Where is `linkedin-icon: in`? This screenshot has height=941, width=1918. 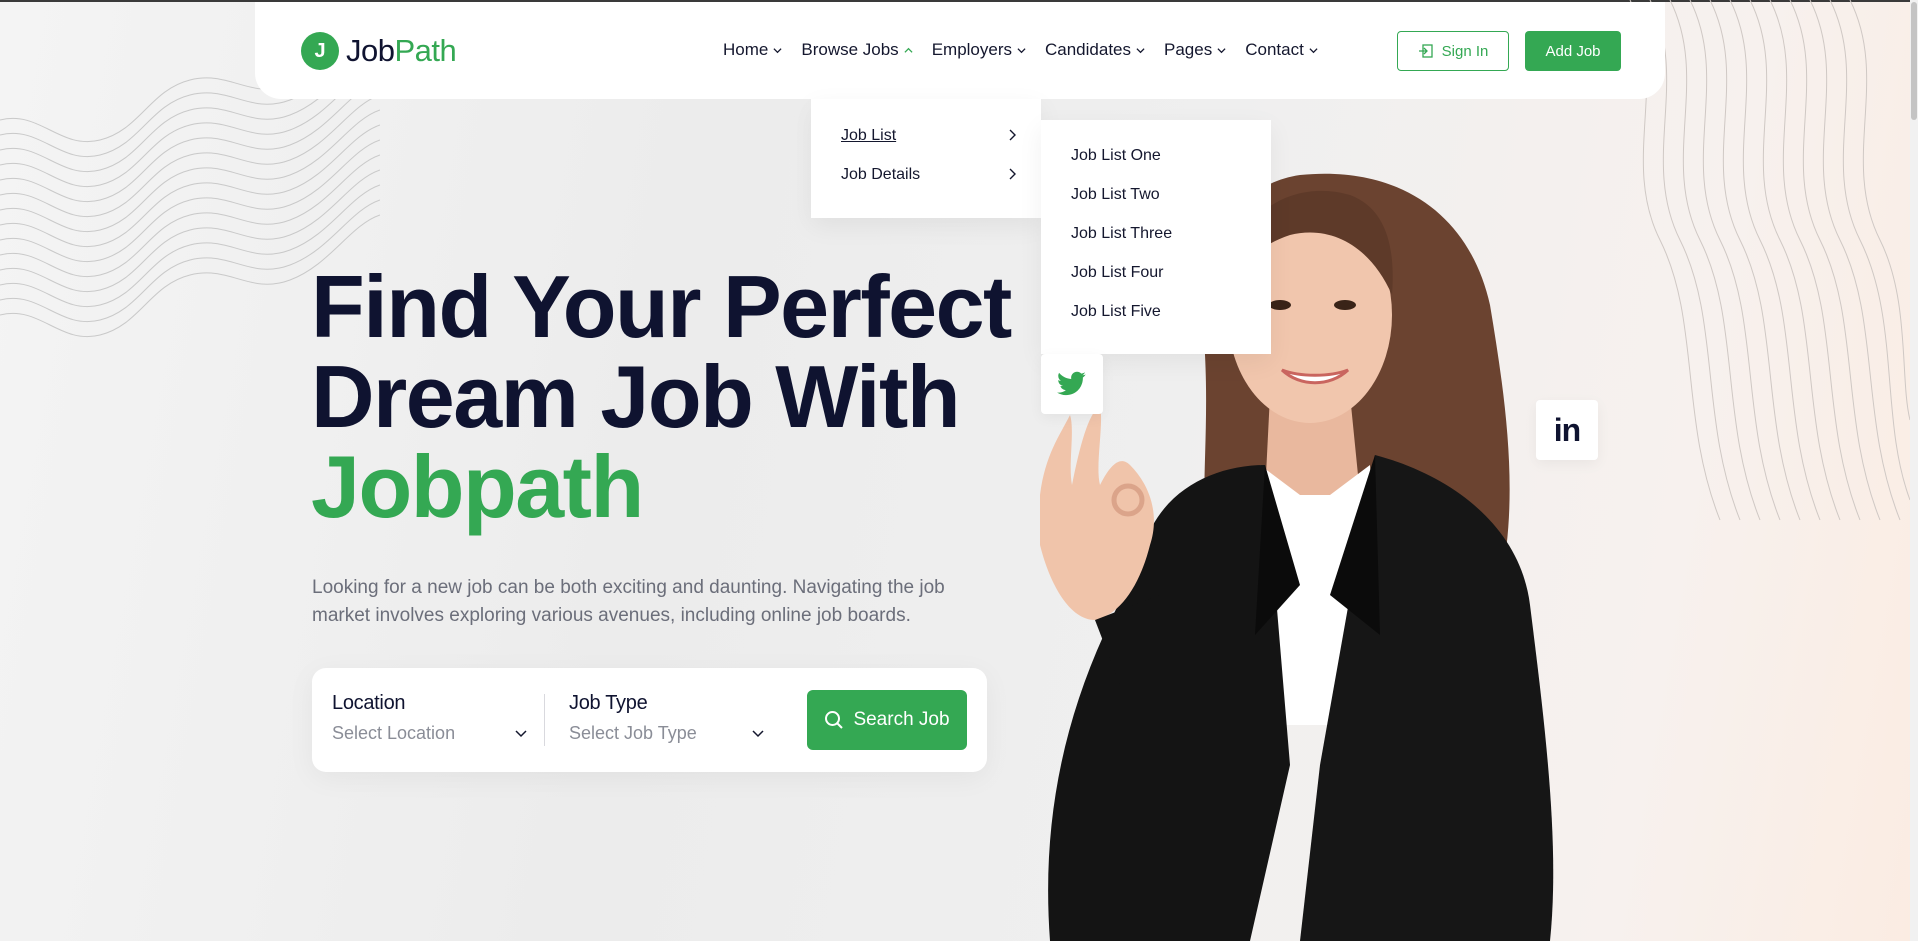
linkedin-icon: in is located at coordinates (1567, 429).